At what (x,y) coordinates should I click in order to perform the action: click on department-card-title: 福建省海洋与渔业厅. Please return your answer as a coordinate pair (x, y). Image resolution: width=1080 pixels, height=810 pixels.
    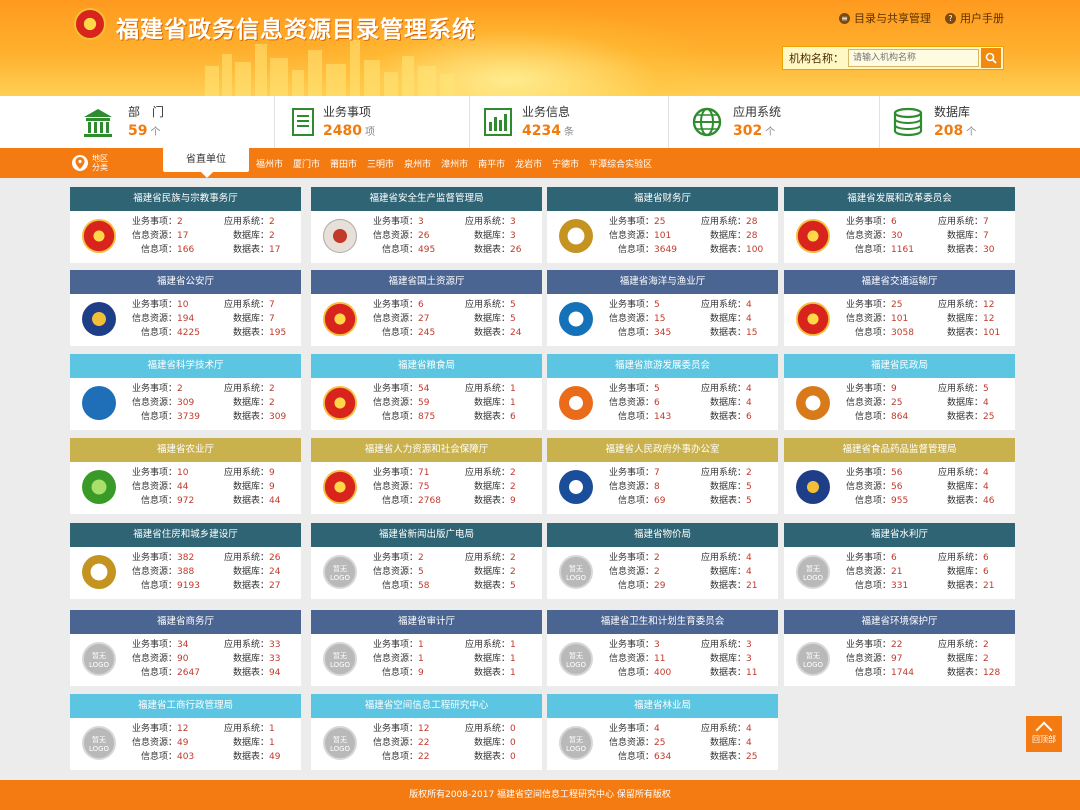
    Looking at the image, I should click on (662, 282).